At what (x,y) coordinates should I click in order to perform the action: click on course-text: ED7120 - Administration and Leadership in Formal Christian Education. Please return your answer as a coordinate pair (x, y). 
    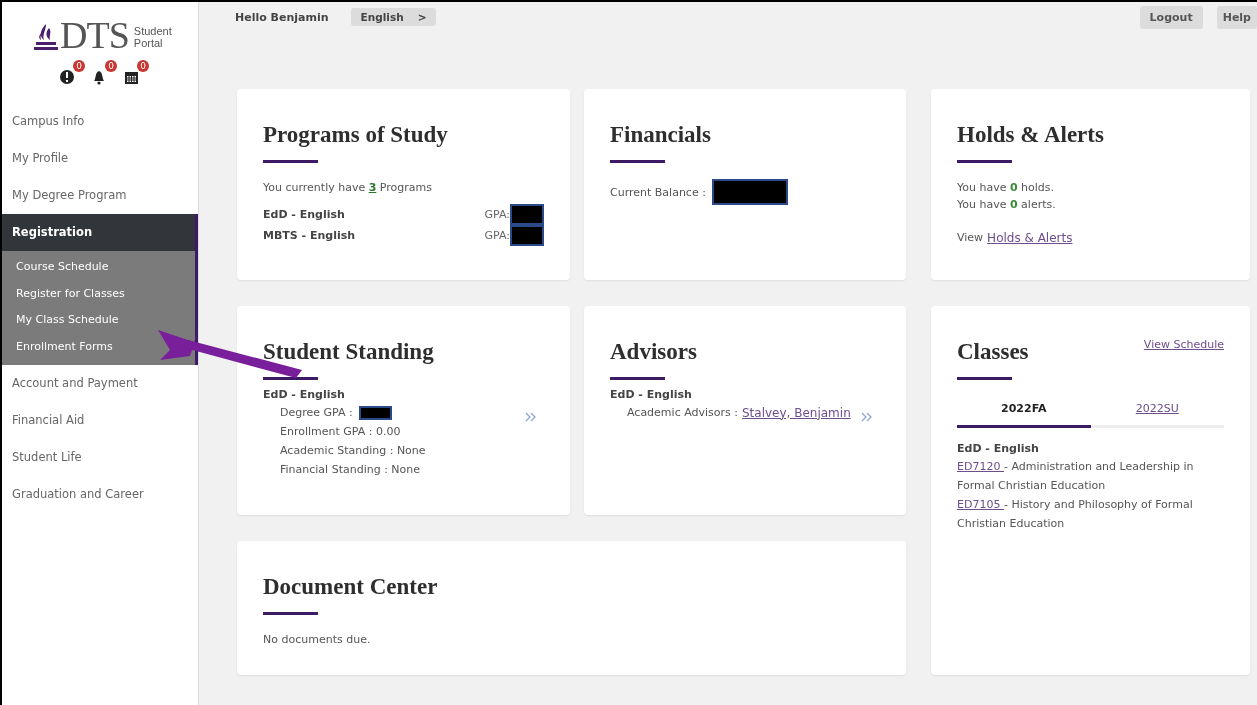
    Looking at the image, I should click on (1076, 476).